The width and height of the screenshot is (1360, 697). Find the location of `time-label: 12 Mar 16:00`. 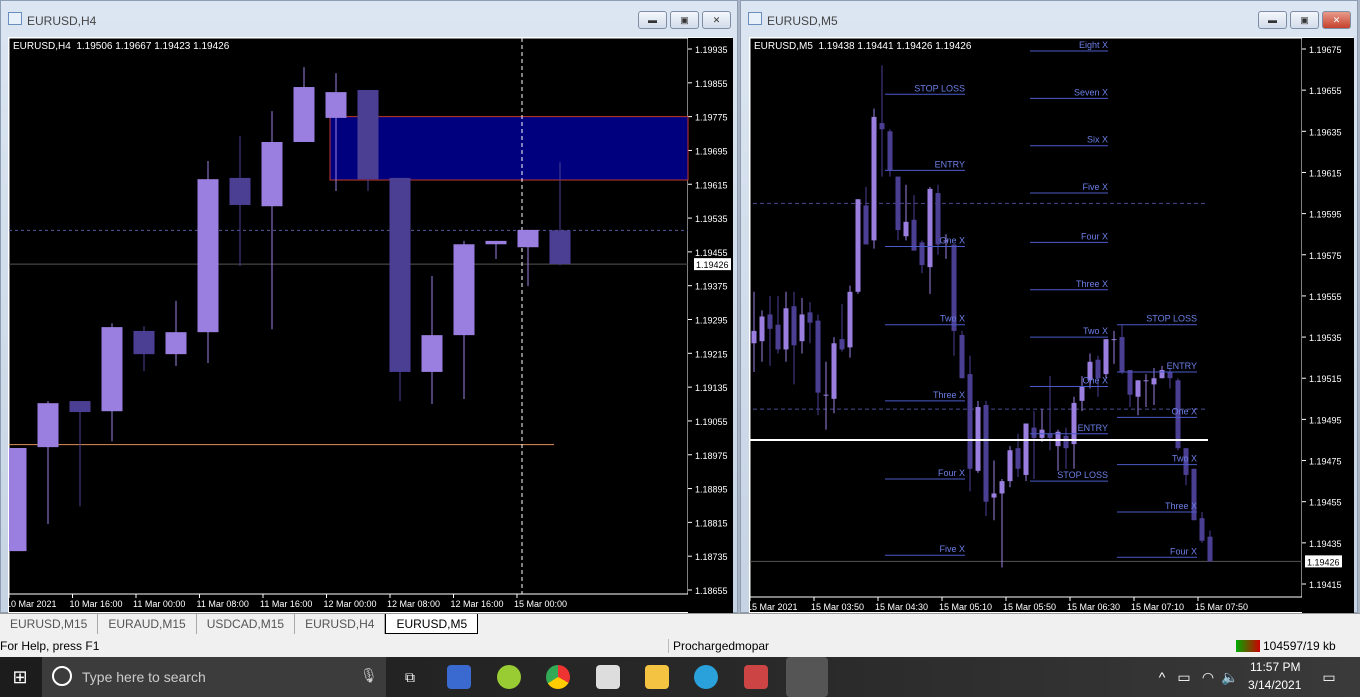

time-label: 12 Mar 16:00 is located at coordinates (477, 604).